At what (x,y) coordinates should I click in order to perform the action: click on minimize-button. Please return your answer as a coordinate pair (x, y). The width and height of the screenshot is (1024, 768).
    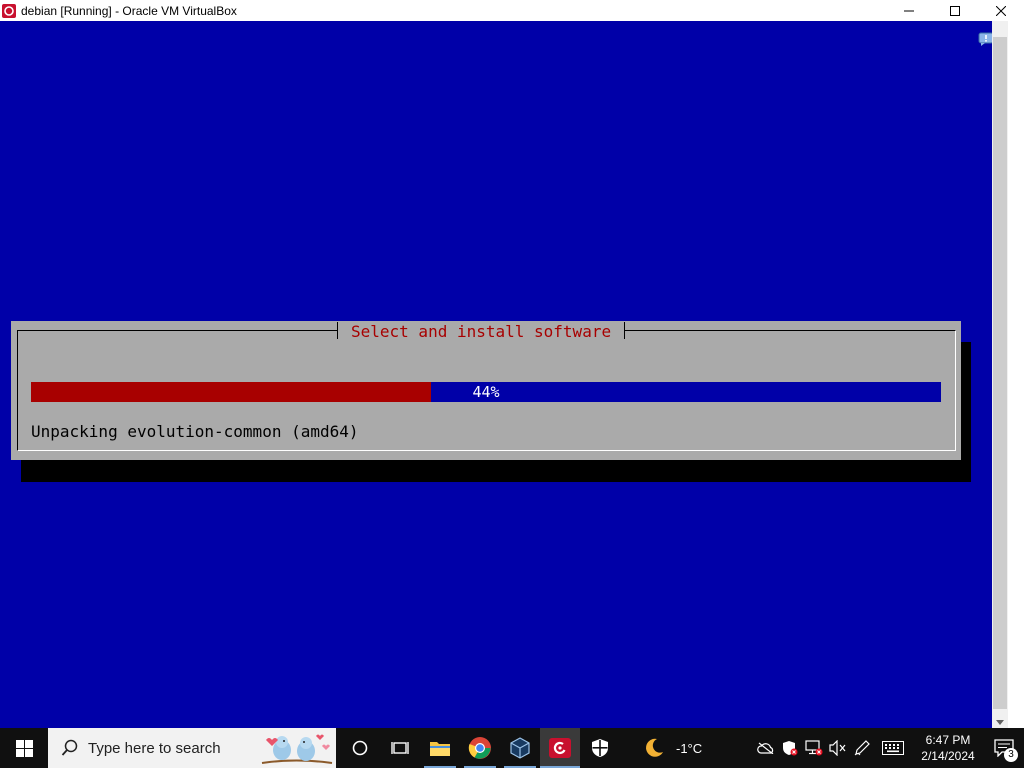
    Looking at the image, I should click on (909, 10).